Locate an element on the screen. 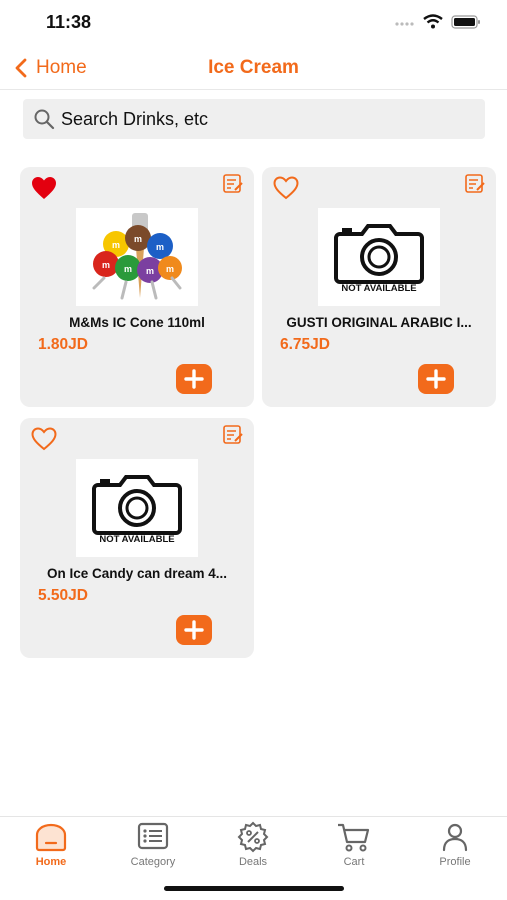 Image resolution: width=507 pixels, height=900 pixels. status-icons is located at coordinates (438, 21).